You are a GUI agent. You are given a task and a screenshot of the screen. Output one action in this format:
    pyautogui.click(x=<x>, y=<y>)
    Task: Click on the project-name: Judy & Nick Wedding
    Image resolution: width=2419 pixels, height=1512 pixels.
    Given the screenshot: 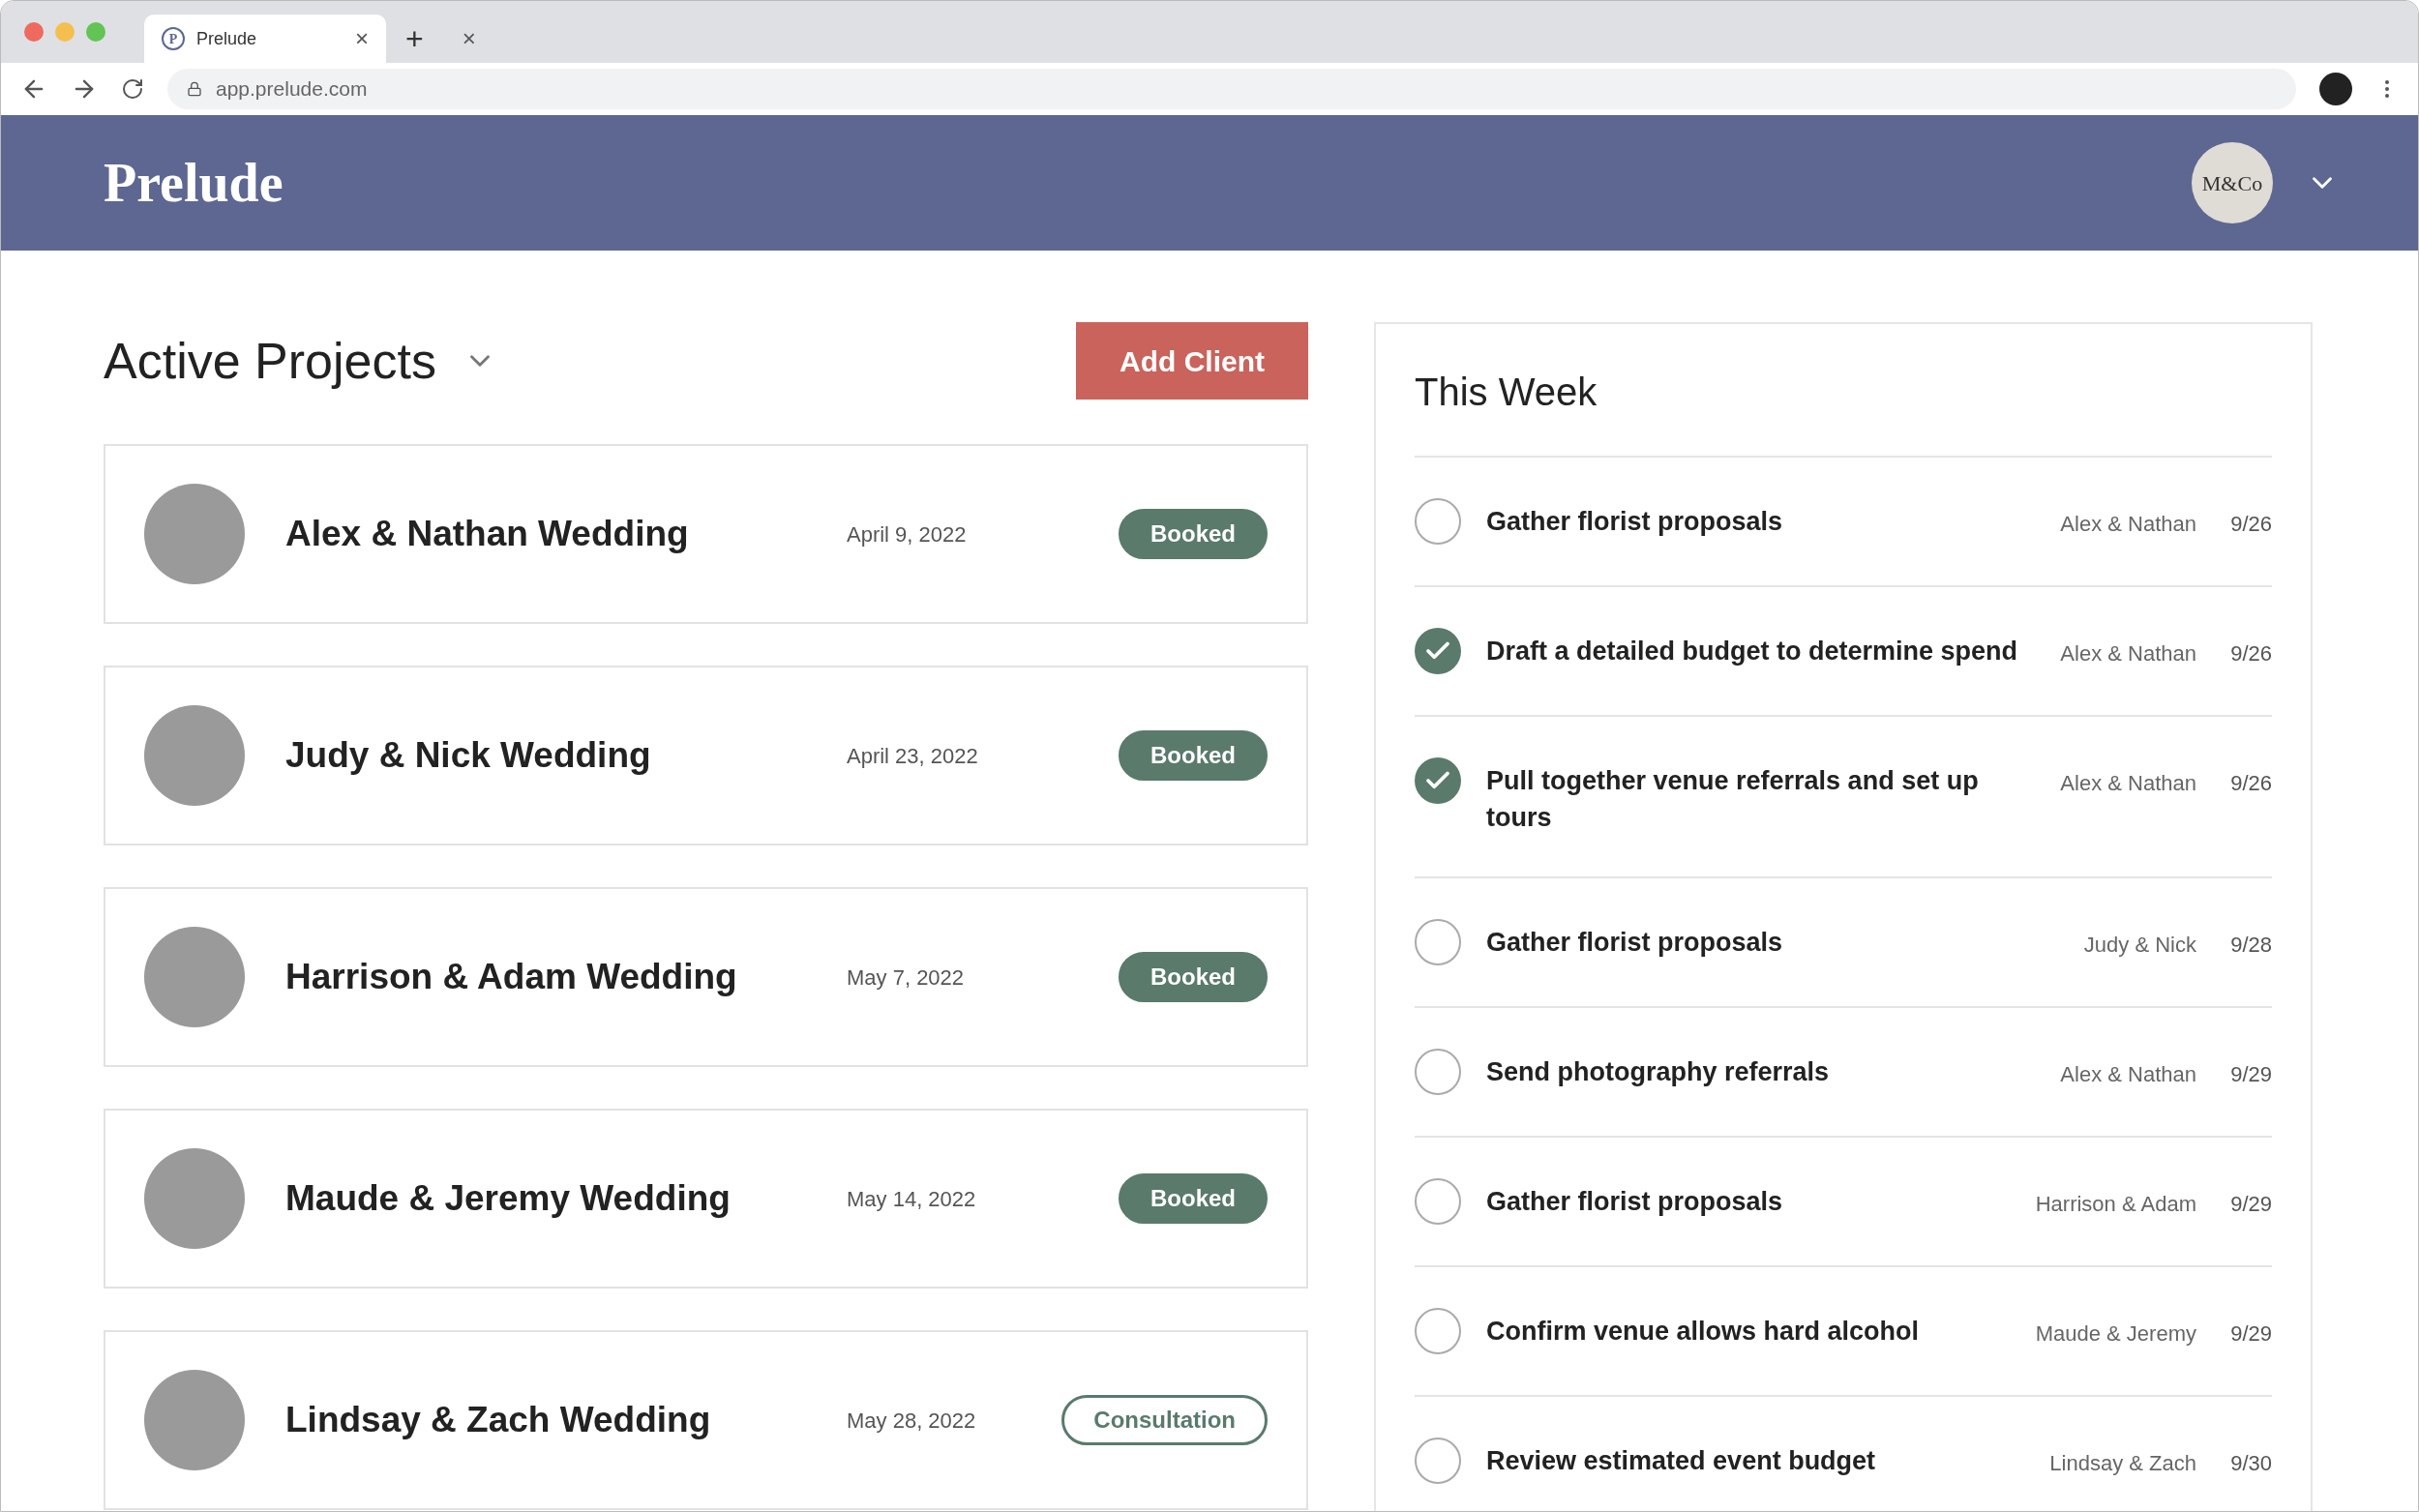 What is the action you would take?
    pyautogui.click(x=469, y=756)
    